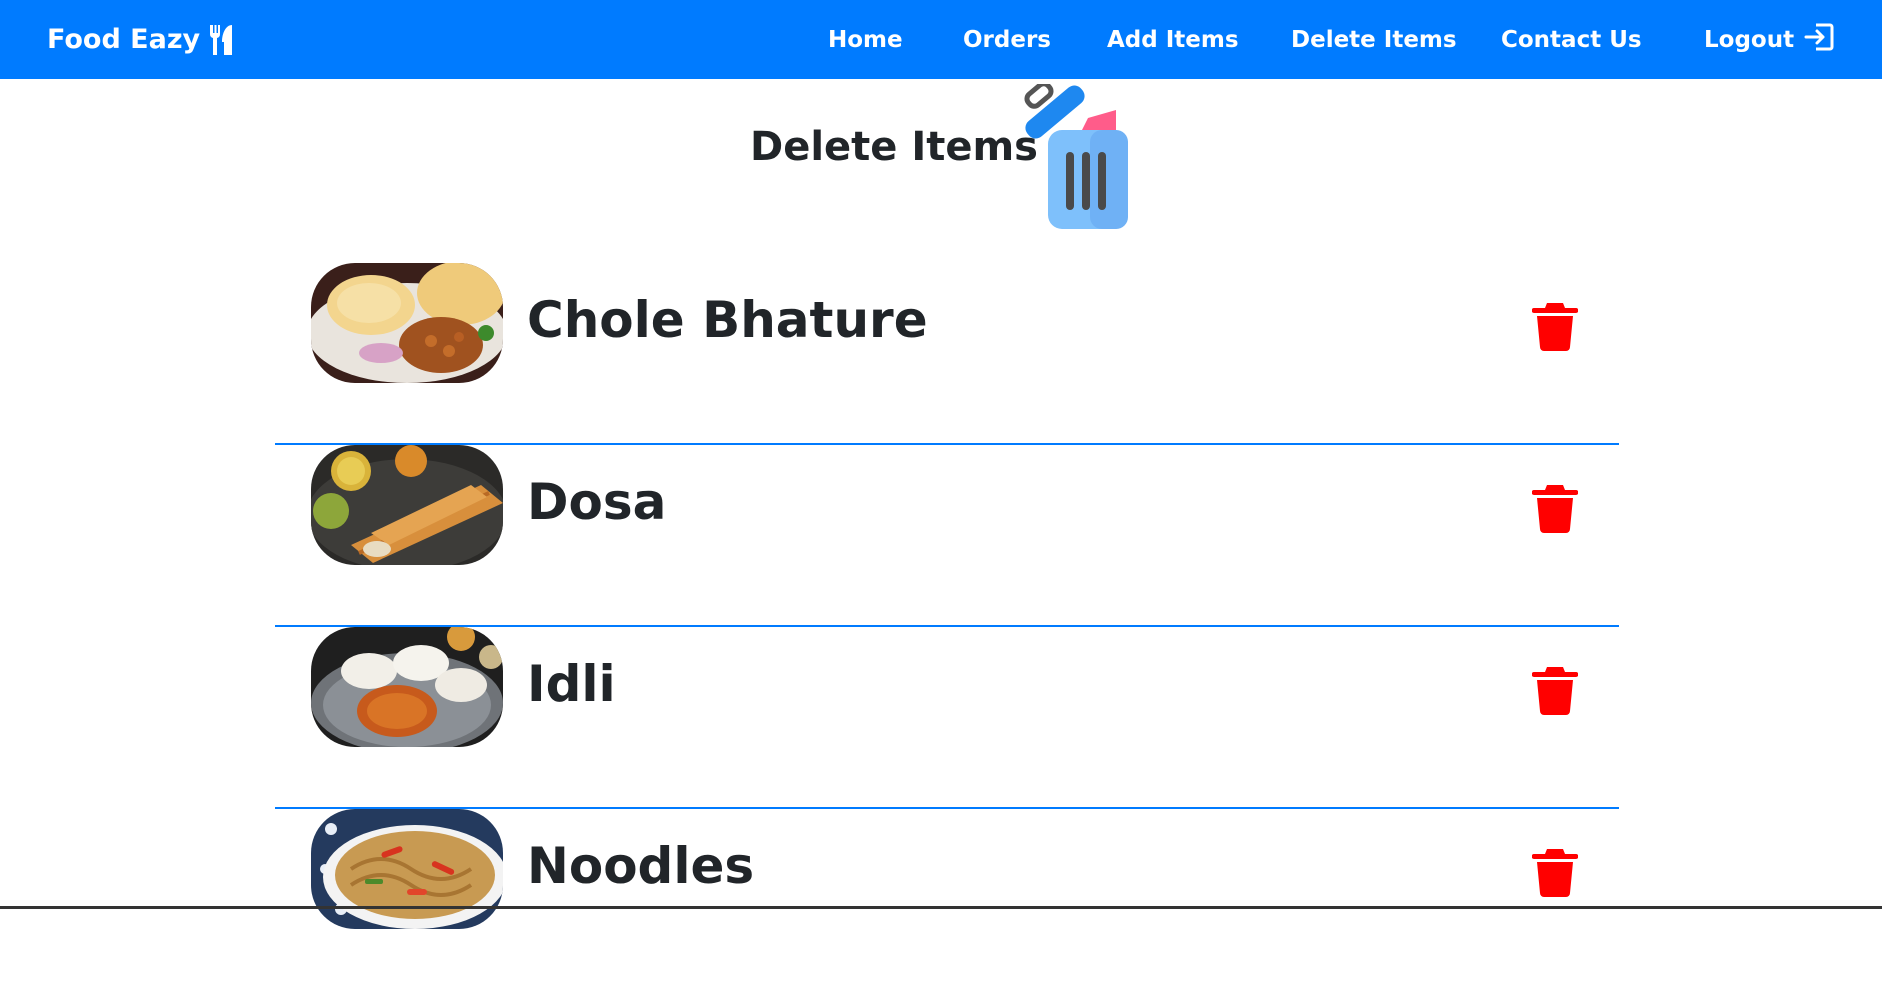 Image resolution: width=1882 pixels, height=991 pixels. I want to click on logout-label: Logout, so click(1749, 39).